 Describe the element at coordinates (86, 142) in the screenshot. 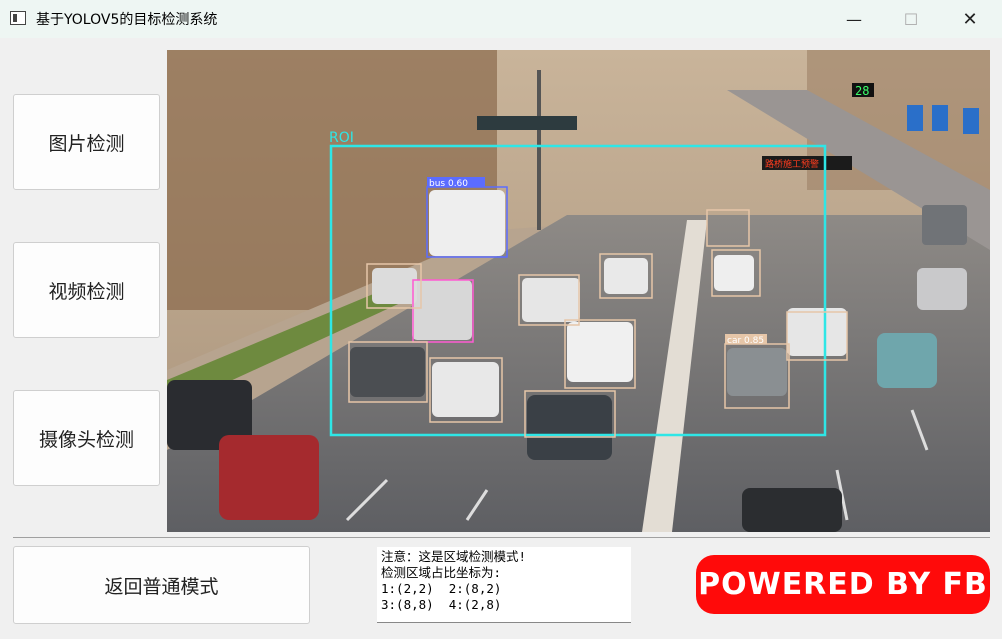

I see `image-detect-button: 图片检测` at that location.